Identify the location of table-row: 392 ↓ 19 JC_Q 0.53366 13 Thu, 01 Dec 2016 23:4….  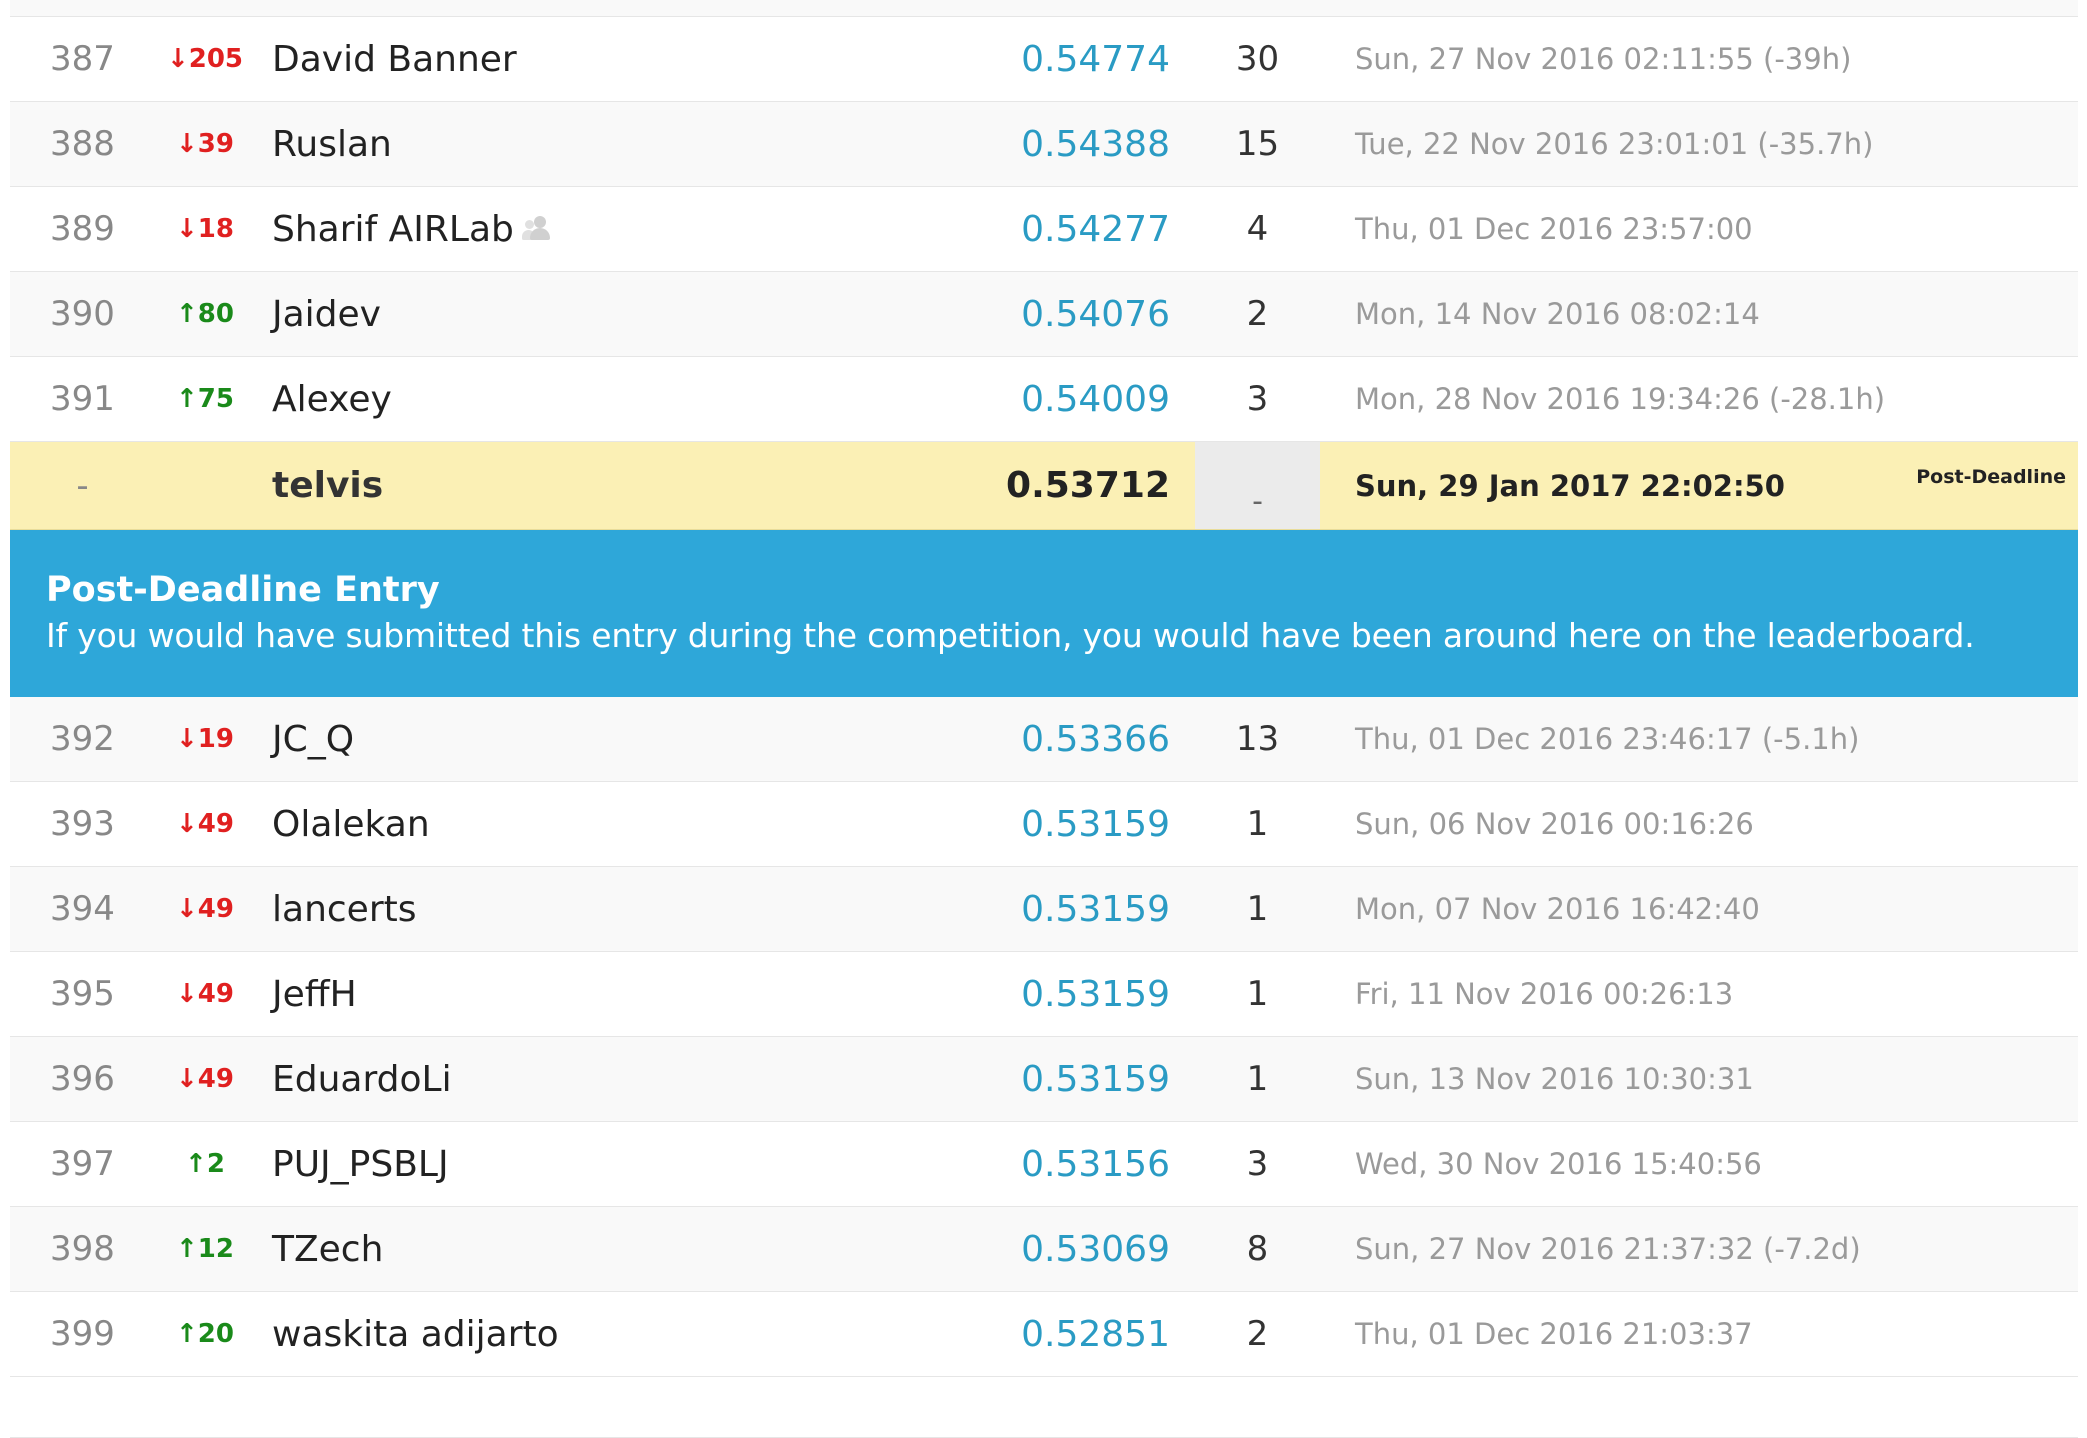
(1044, 739).